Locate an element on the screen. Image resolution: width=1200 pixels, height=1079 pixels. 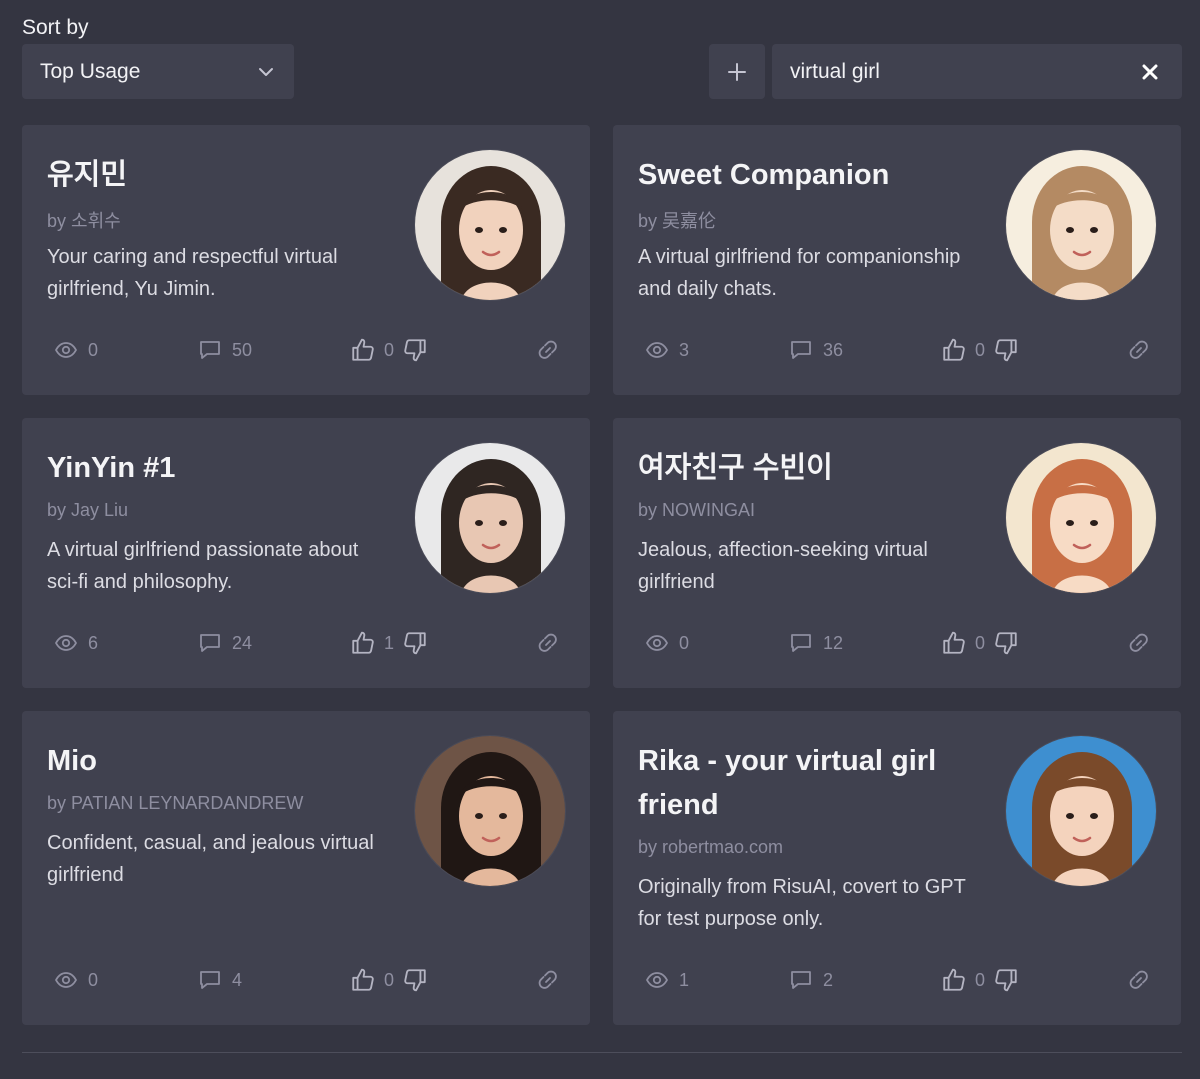
gpt-name: 유지민 is located at coordinates (87, 175).